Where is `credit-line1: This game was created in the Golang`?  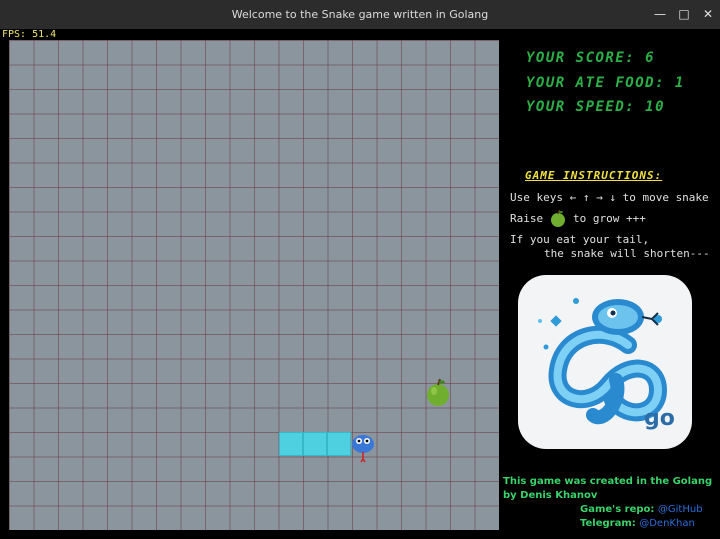 credit-line1: This game was created in the Golang is located at coordinates (608, 481).